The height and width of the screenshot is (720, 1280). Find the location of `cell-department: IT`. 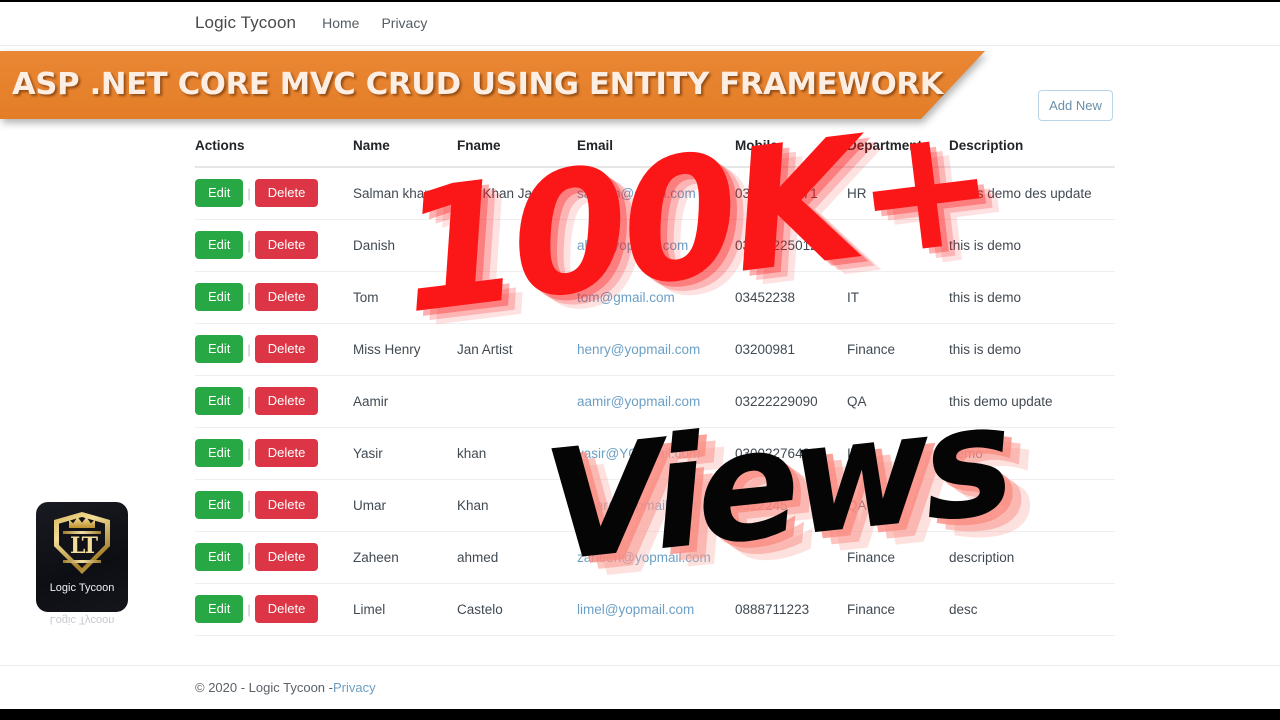

cell-department: IT is located at coordinates (898, 297).